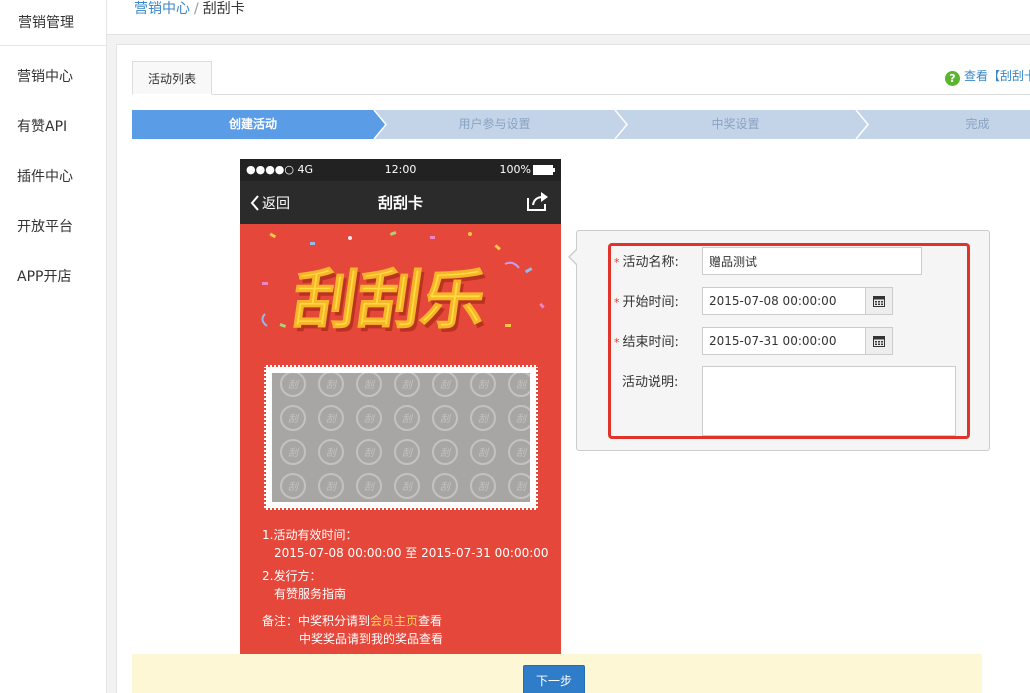 Image resolution: width=1030 pixels, height=693 pixels. I want to click on breadcrumb-current: 刮刮卡, so click(223, 9).